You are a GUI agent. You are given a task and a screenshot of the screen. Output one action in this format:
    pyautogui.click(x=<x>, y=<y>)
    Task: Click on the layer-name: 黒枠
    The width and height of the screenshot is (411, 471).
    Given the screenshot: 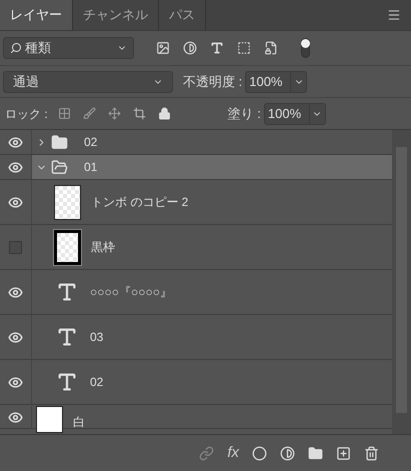 What is the action you would take?
    pyautogui.click(x=103, y=247)
    